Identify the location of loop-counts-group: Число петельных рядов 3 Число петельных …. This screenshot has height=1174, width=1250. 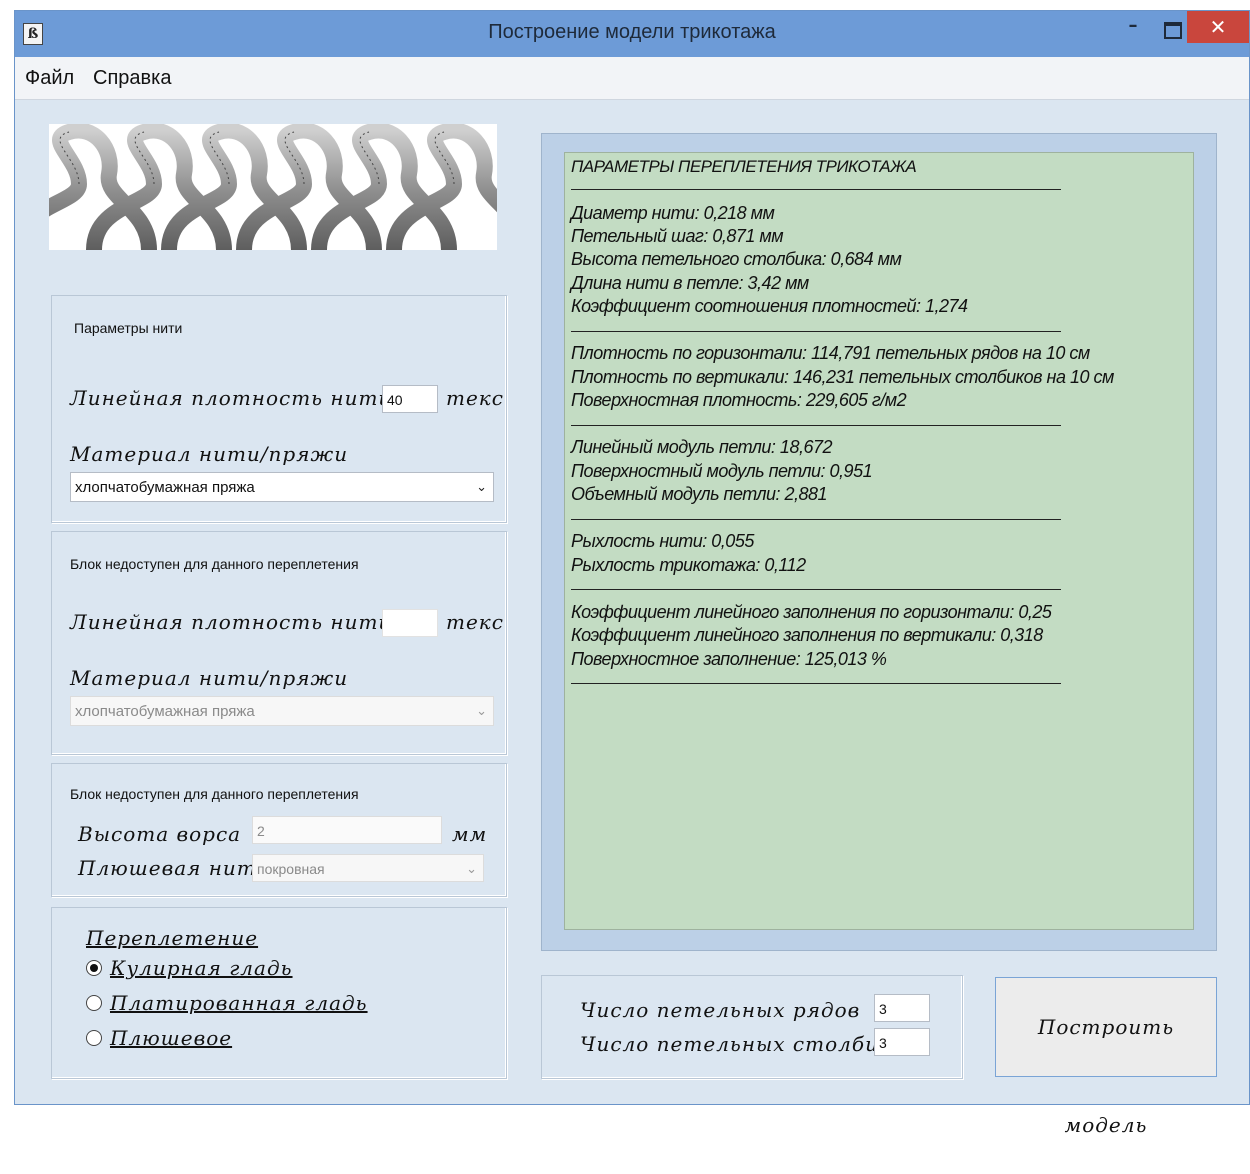
(752, 1027).